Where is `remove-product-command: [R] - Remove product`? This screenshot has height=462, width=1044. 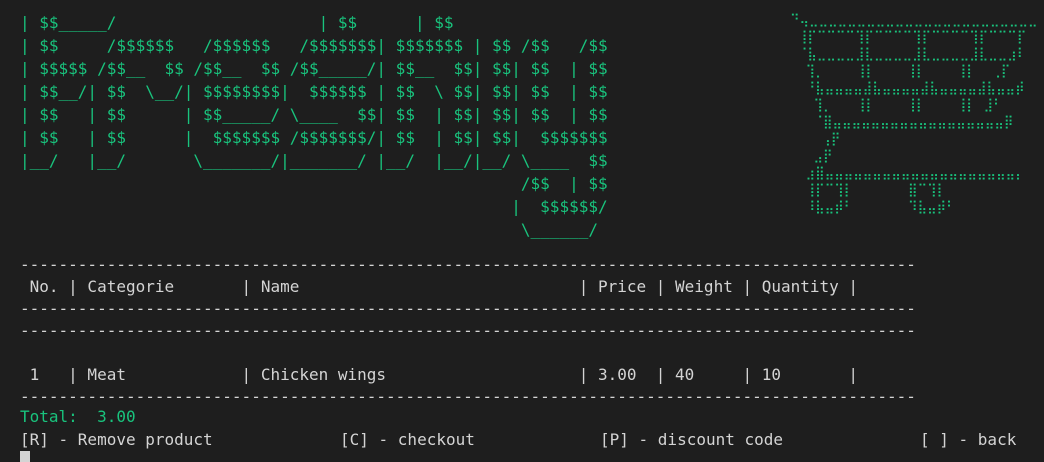
remove-product-command: [R] - Remove product is located at coordinates (116, 440).